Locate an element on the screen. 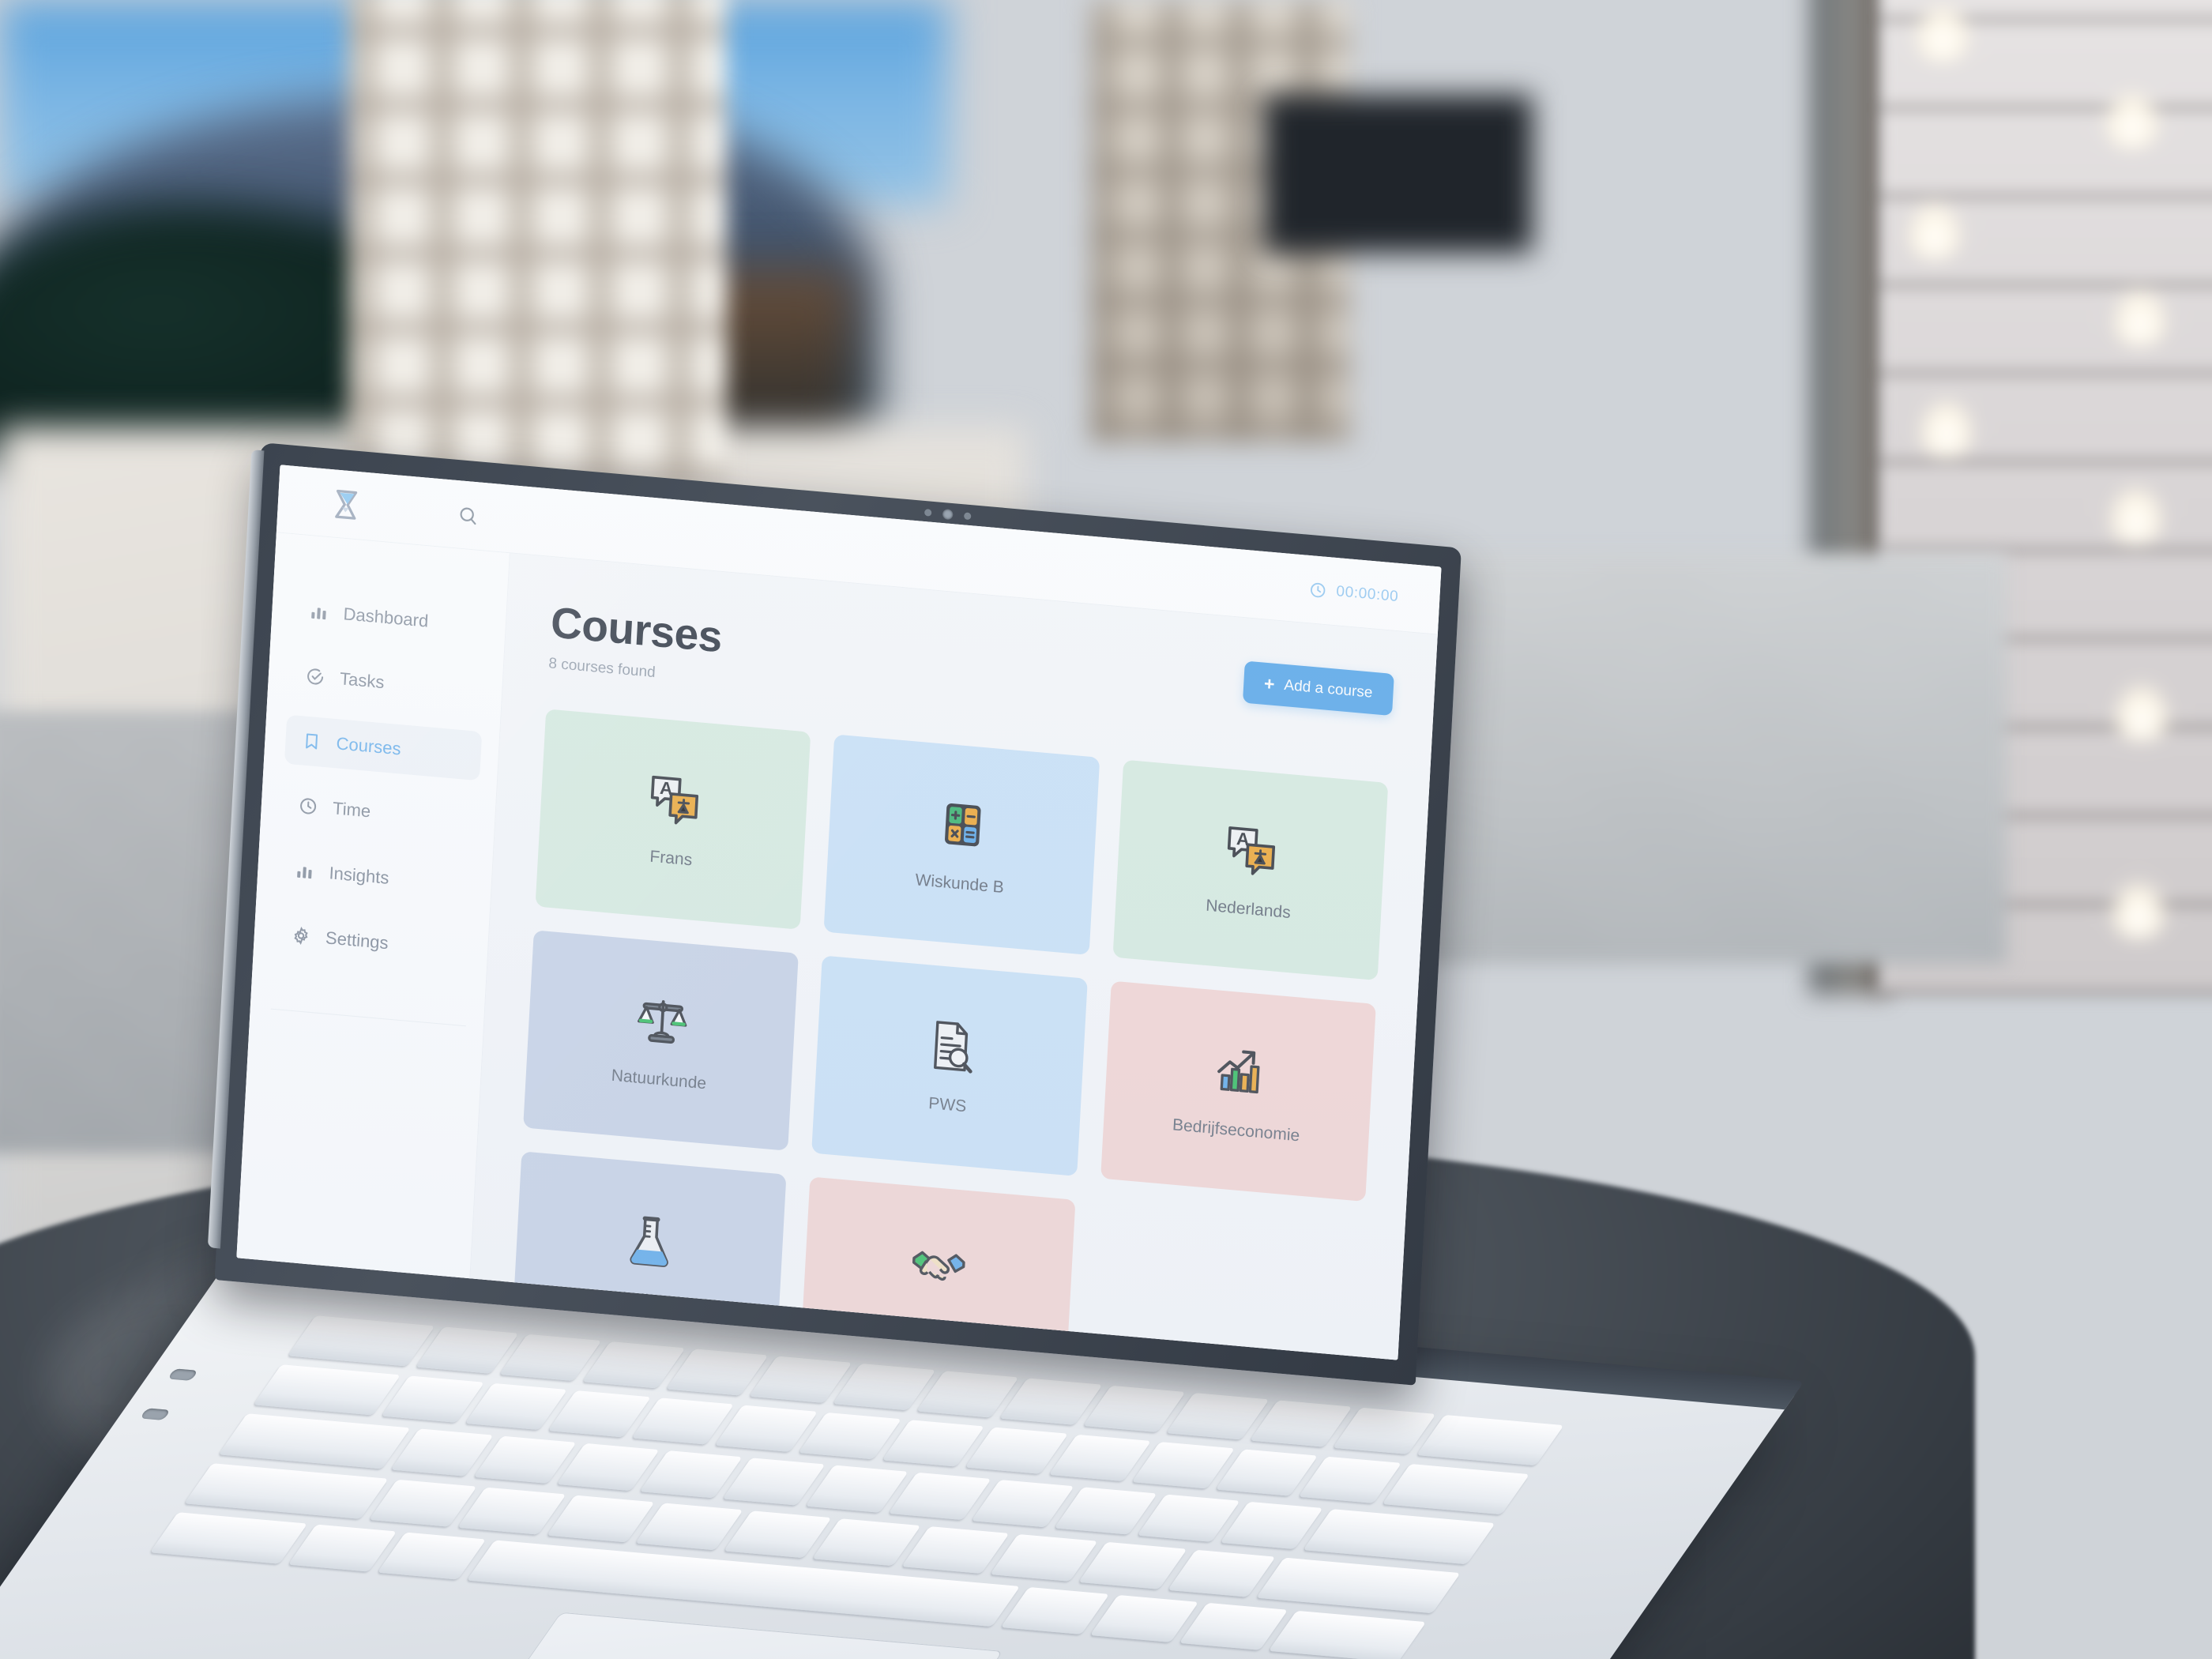 This screenshot has width=2212, height=1659. session-timer: 00:00:00 is located at coordinates (1354, 594).